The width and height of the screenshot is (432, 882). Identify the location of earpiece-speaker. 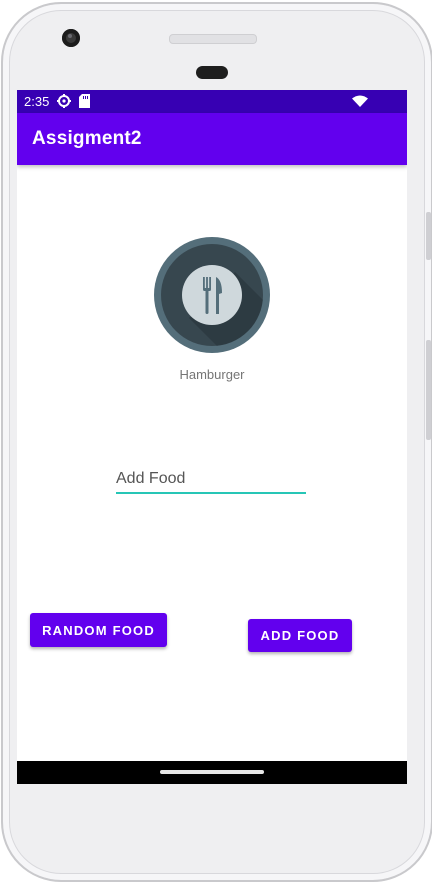
(213, 39).